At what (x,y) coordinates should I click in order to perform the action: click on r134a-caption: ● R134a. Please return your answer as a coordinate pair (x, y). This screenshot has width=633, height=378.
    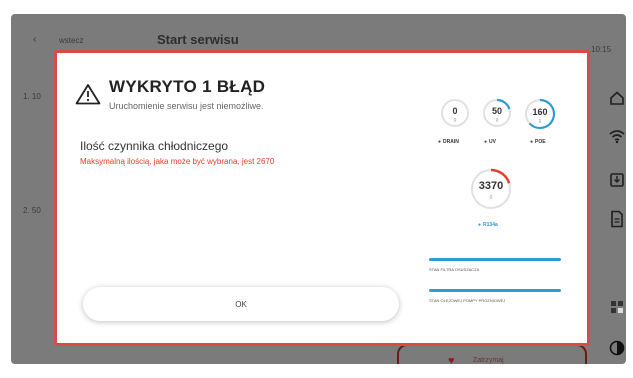
    Looking at the image, I should click on (488, 225).